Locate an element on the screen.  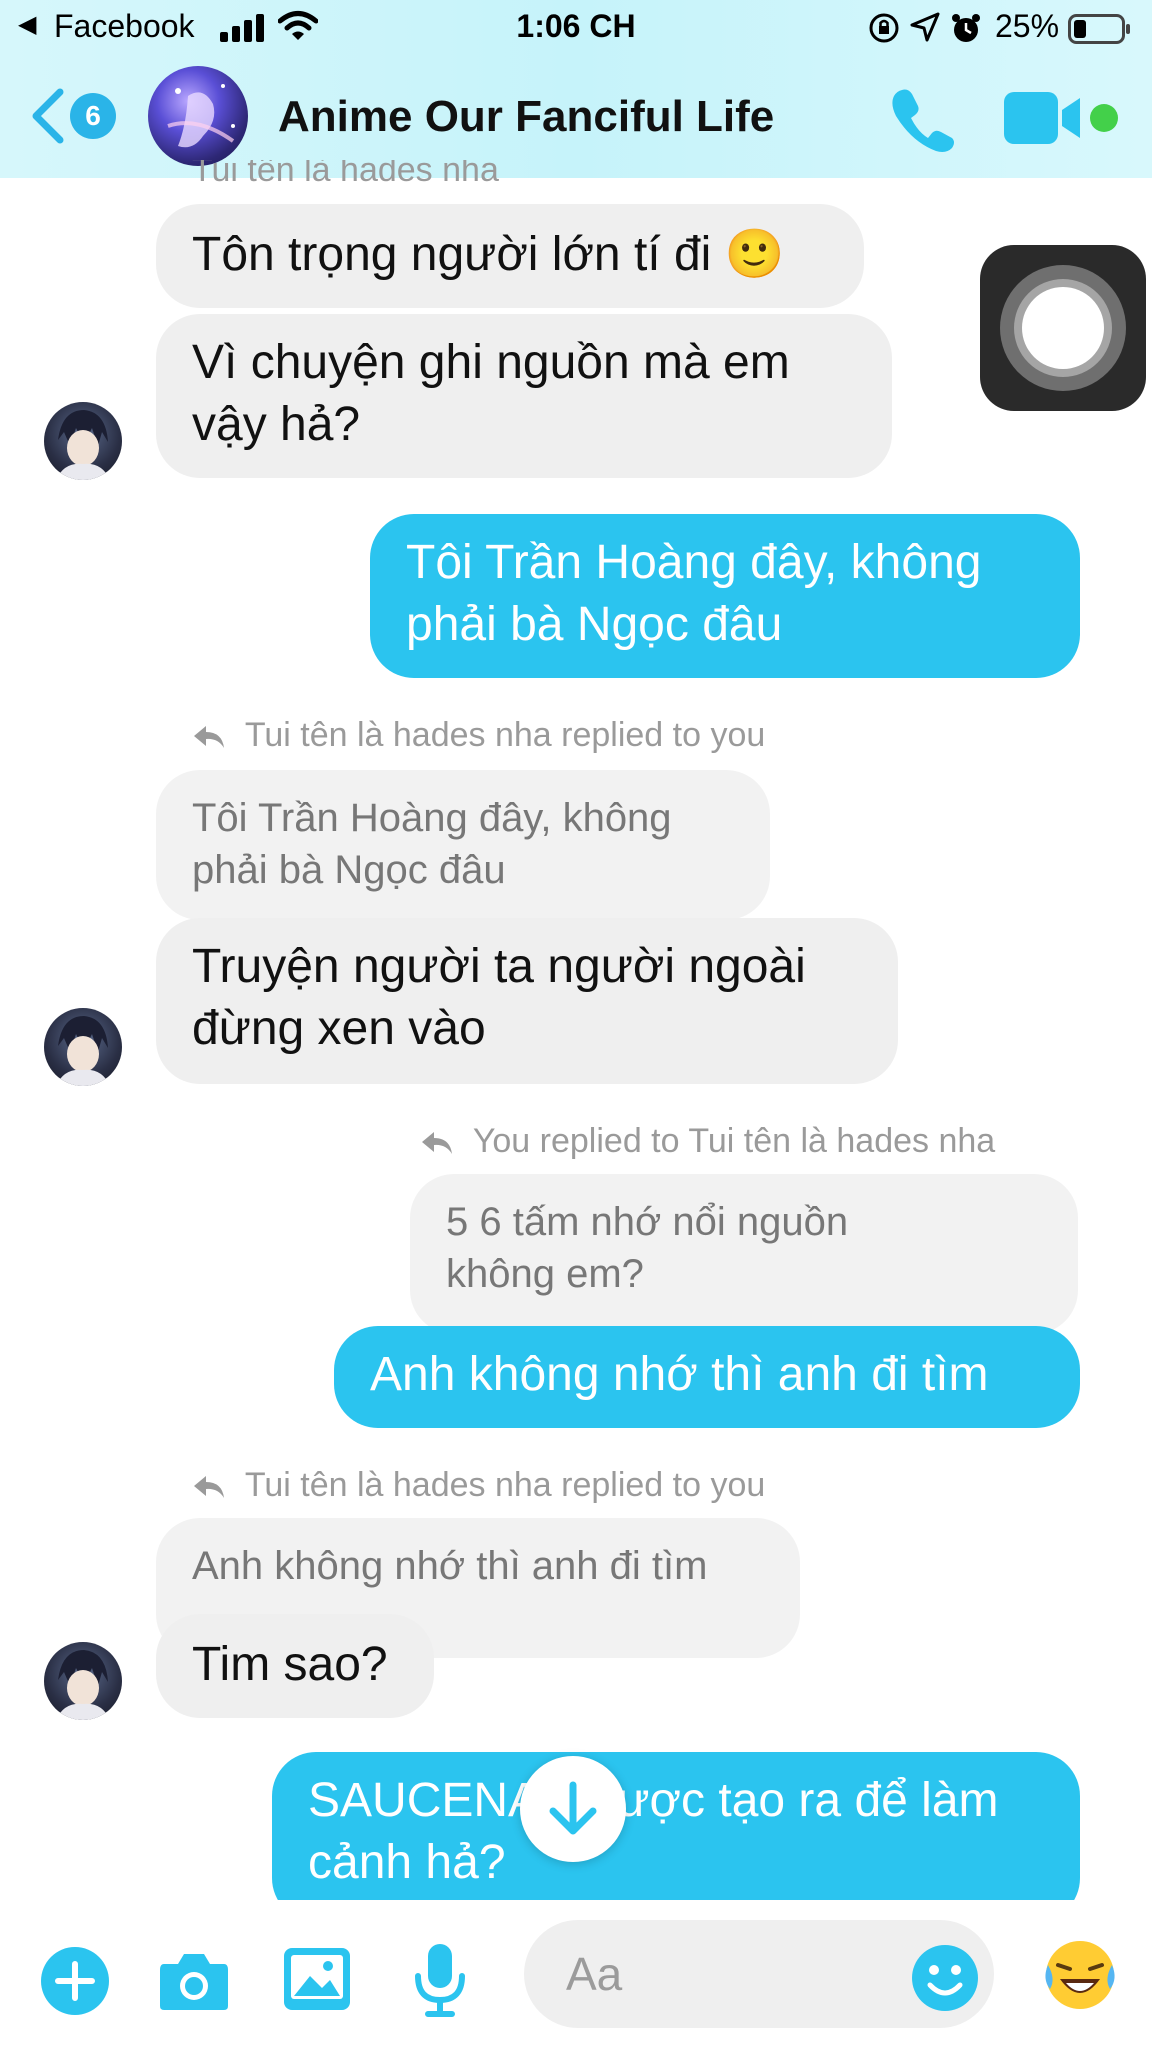
video-camera-icon is located at coordinates (1044, 118).